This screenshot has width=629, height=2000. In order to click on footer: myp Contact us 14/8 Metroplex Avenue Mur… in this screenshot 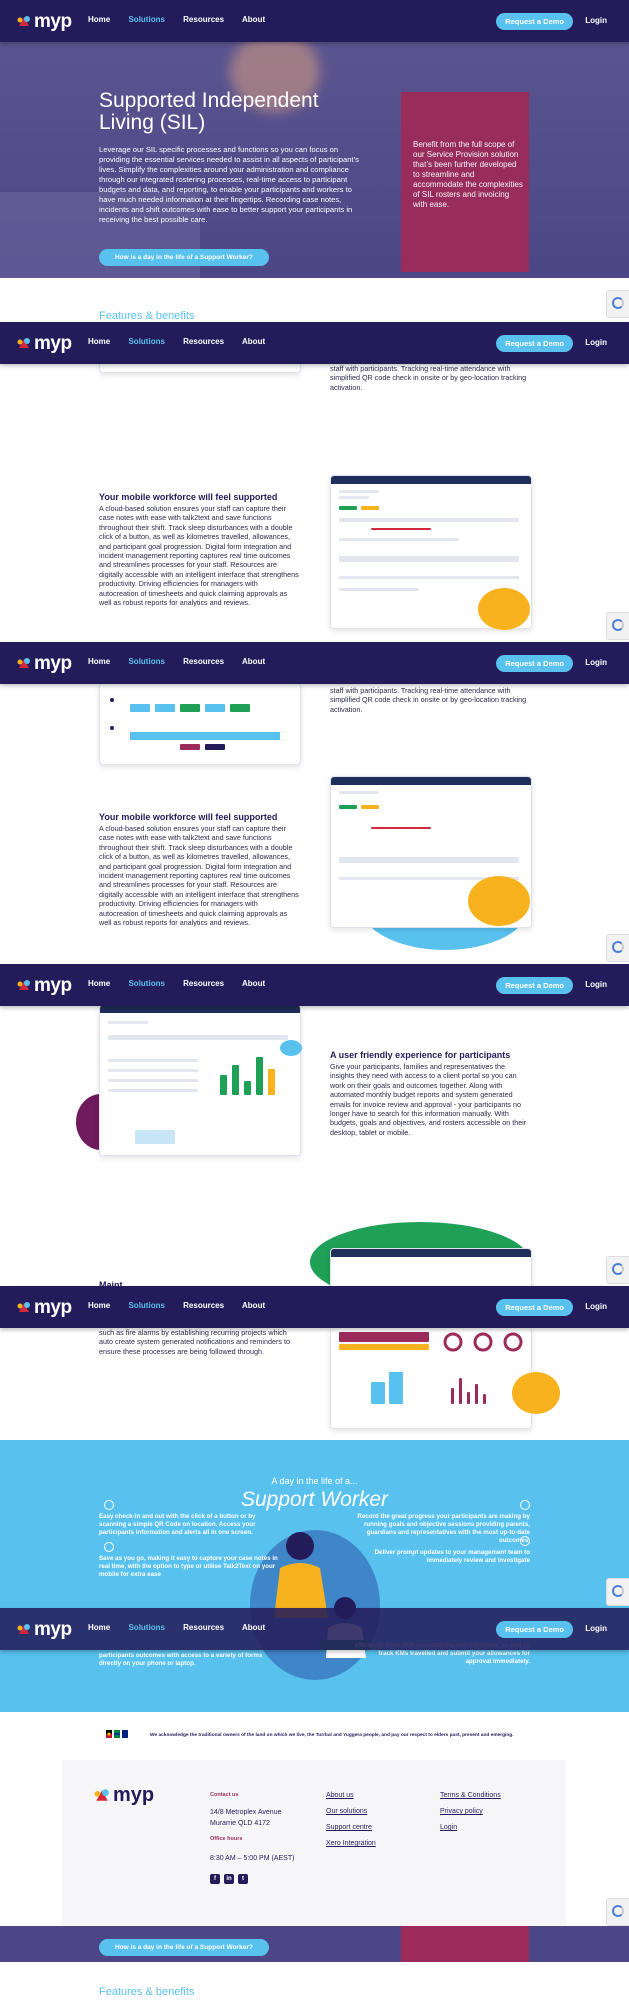, I will do `click(314, 1842)`.